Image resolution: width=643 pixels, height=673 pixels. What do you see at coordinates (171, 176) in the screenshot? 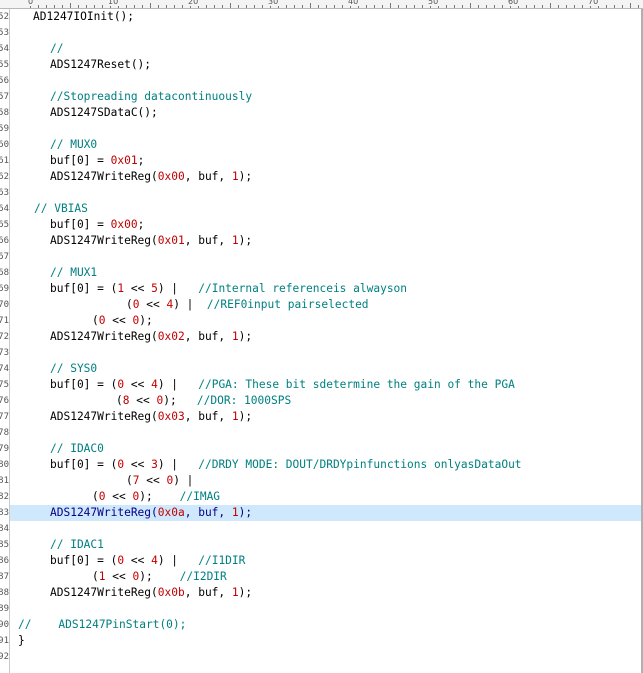
I see `code-number: 0x00` at bounding box center [171, 176].